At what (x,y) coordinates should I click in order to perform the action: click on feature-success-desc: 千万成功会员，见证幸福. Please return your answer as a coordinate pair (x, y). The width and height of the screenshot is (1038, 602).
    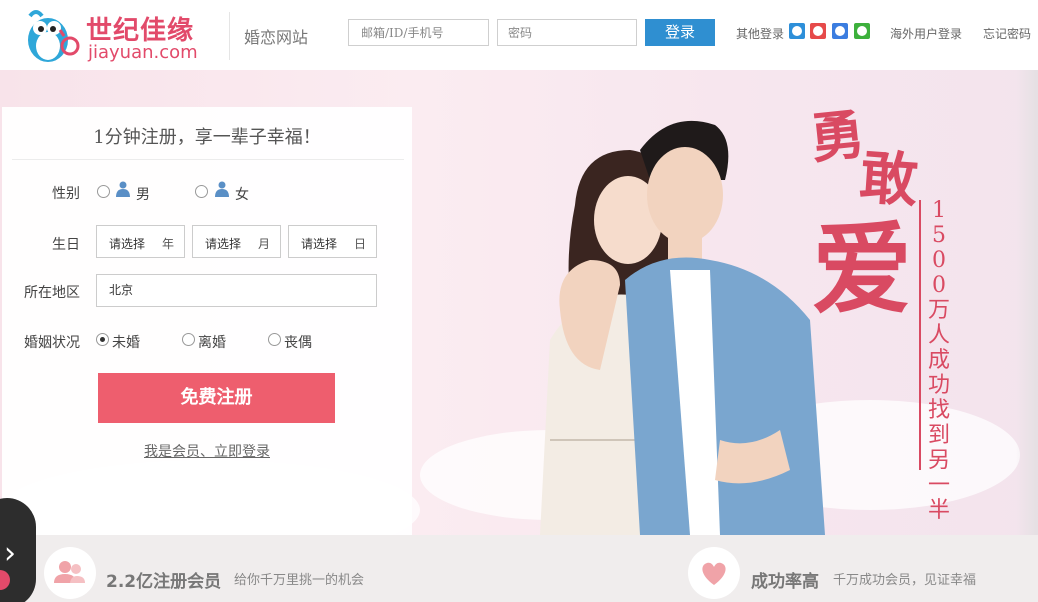
    Looking at the image, I should click on (905, 580).